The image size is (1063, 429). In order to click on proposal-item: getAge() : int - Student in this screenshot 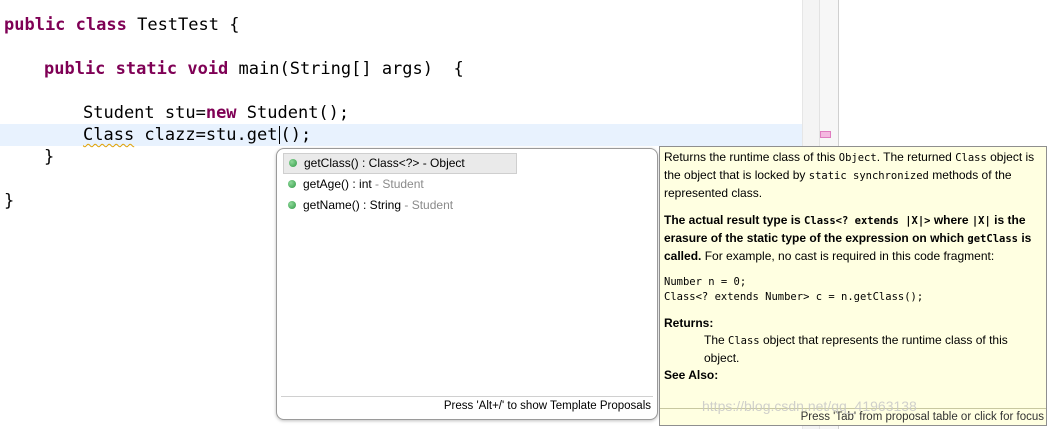, I will do `click(467, 184)`.